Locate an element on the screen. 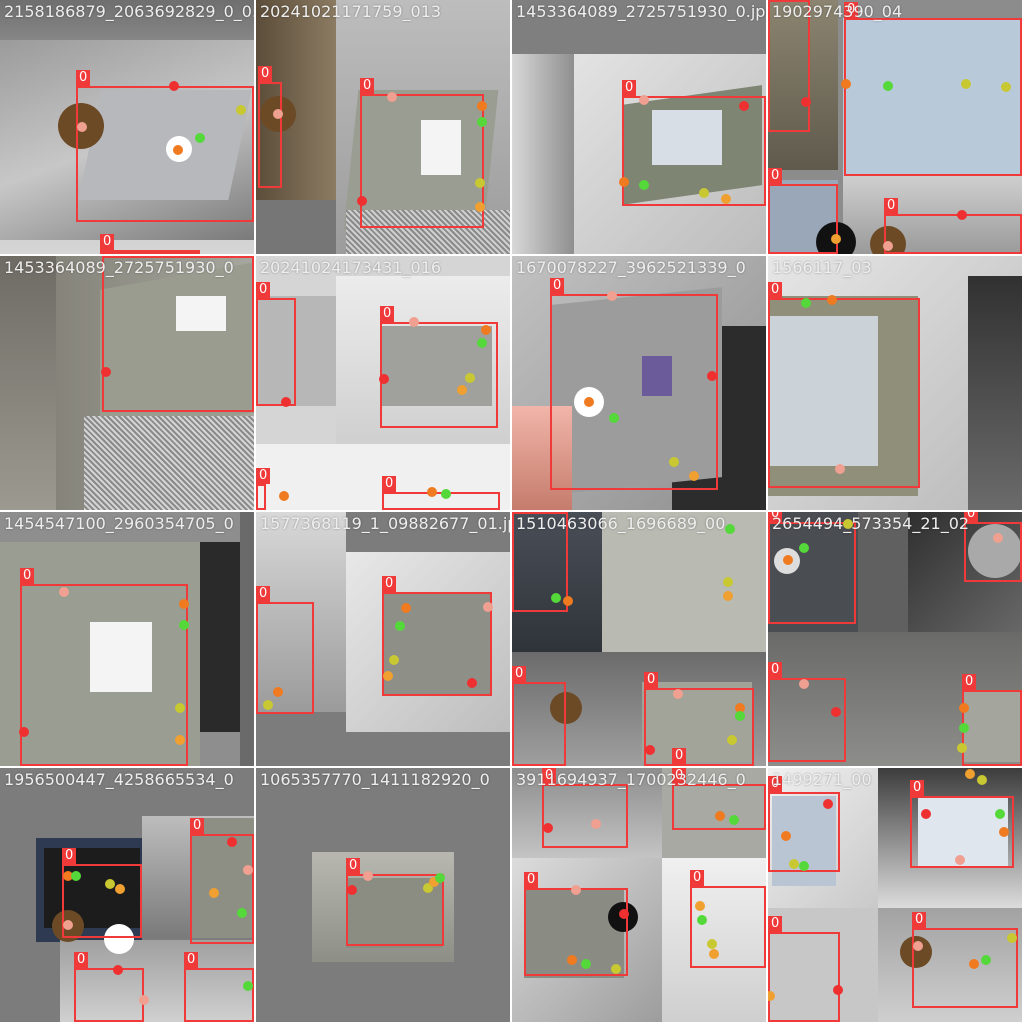 The height and width of the screenshot is (1024, 1024). image-filename: 2654494_573354_21_02 is located at coordinates (871, 523).